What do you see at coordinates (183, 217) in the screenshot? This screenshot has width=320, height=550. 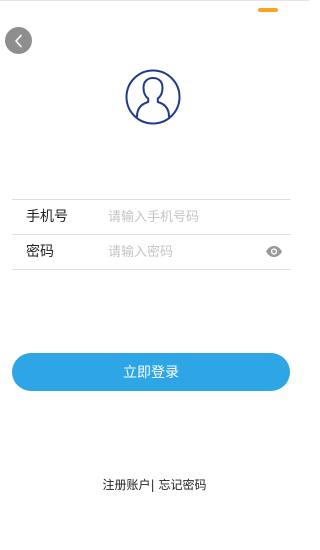 I see `phone-input` at bounding box center [183, 217].